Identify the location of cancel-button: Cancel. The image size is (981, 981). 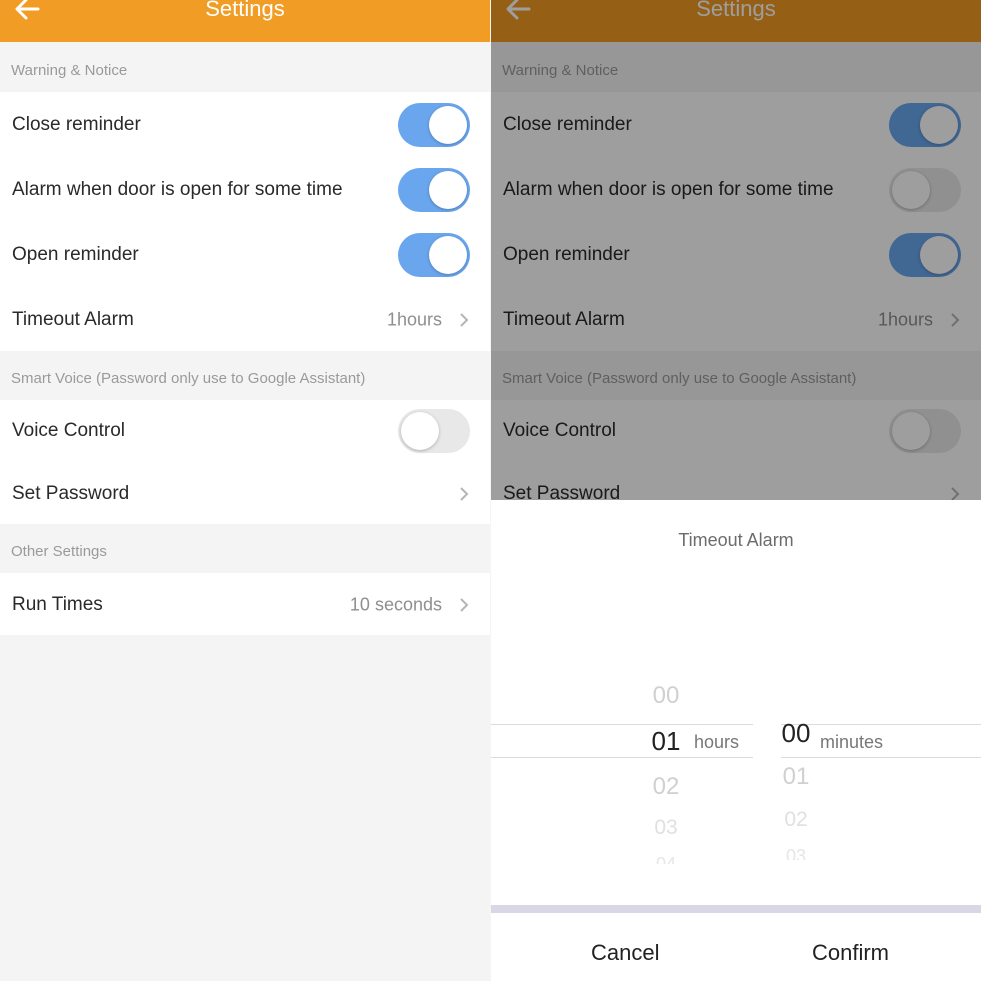
(625, 953).